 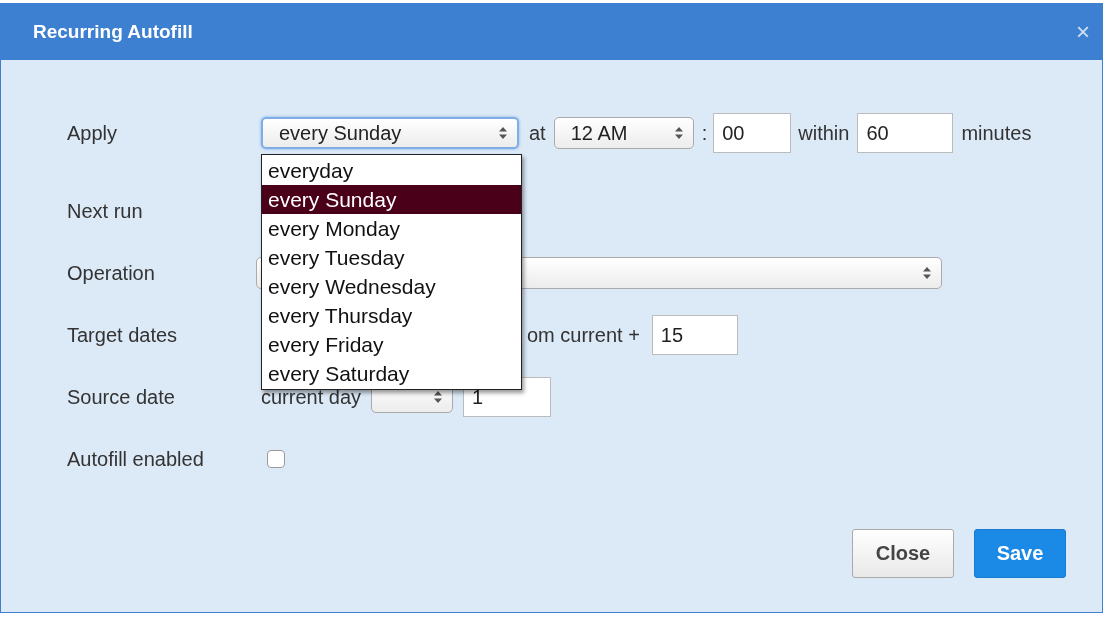 What do you see at coordinates (391, 257) in the screenshot?
I see `dropdown-option: every Tuesday` at bounding box center [391, 257].